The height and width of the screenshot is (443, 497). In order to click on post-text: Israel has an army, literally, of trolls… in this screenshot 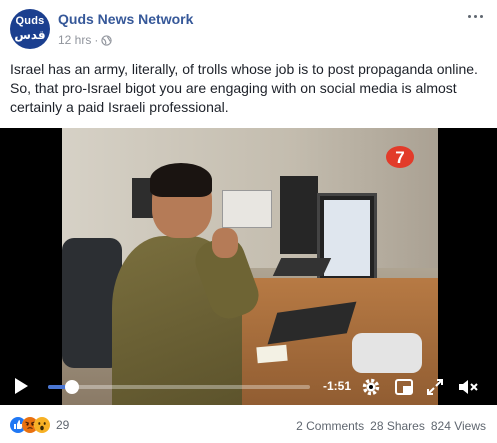, I will do `click(244, 88)`.